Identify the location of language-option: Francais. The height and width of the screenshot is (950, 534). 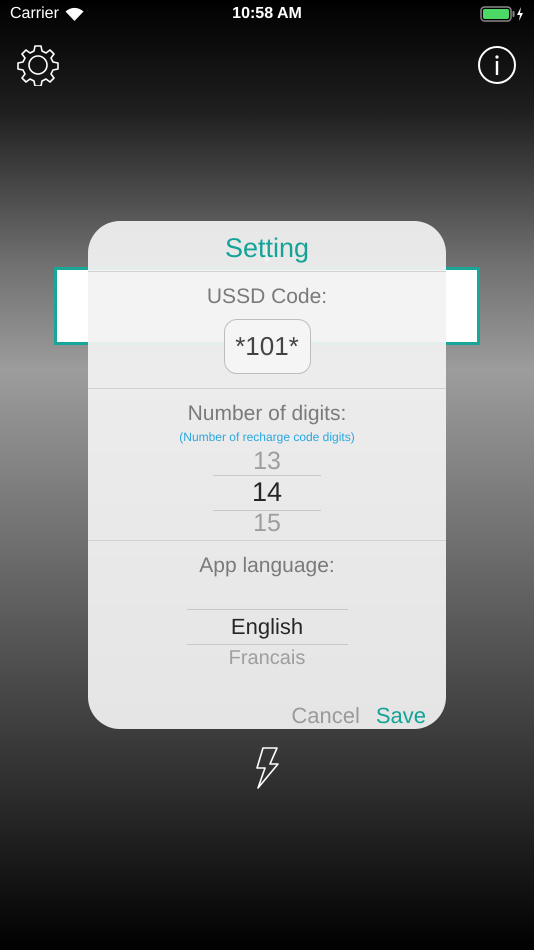
(267, 658).